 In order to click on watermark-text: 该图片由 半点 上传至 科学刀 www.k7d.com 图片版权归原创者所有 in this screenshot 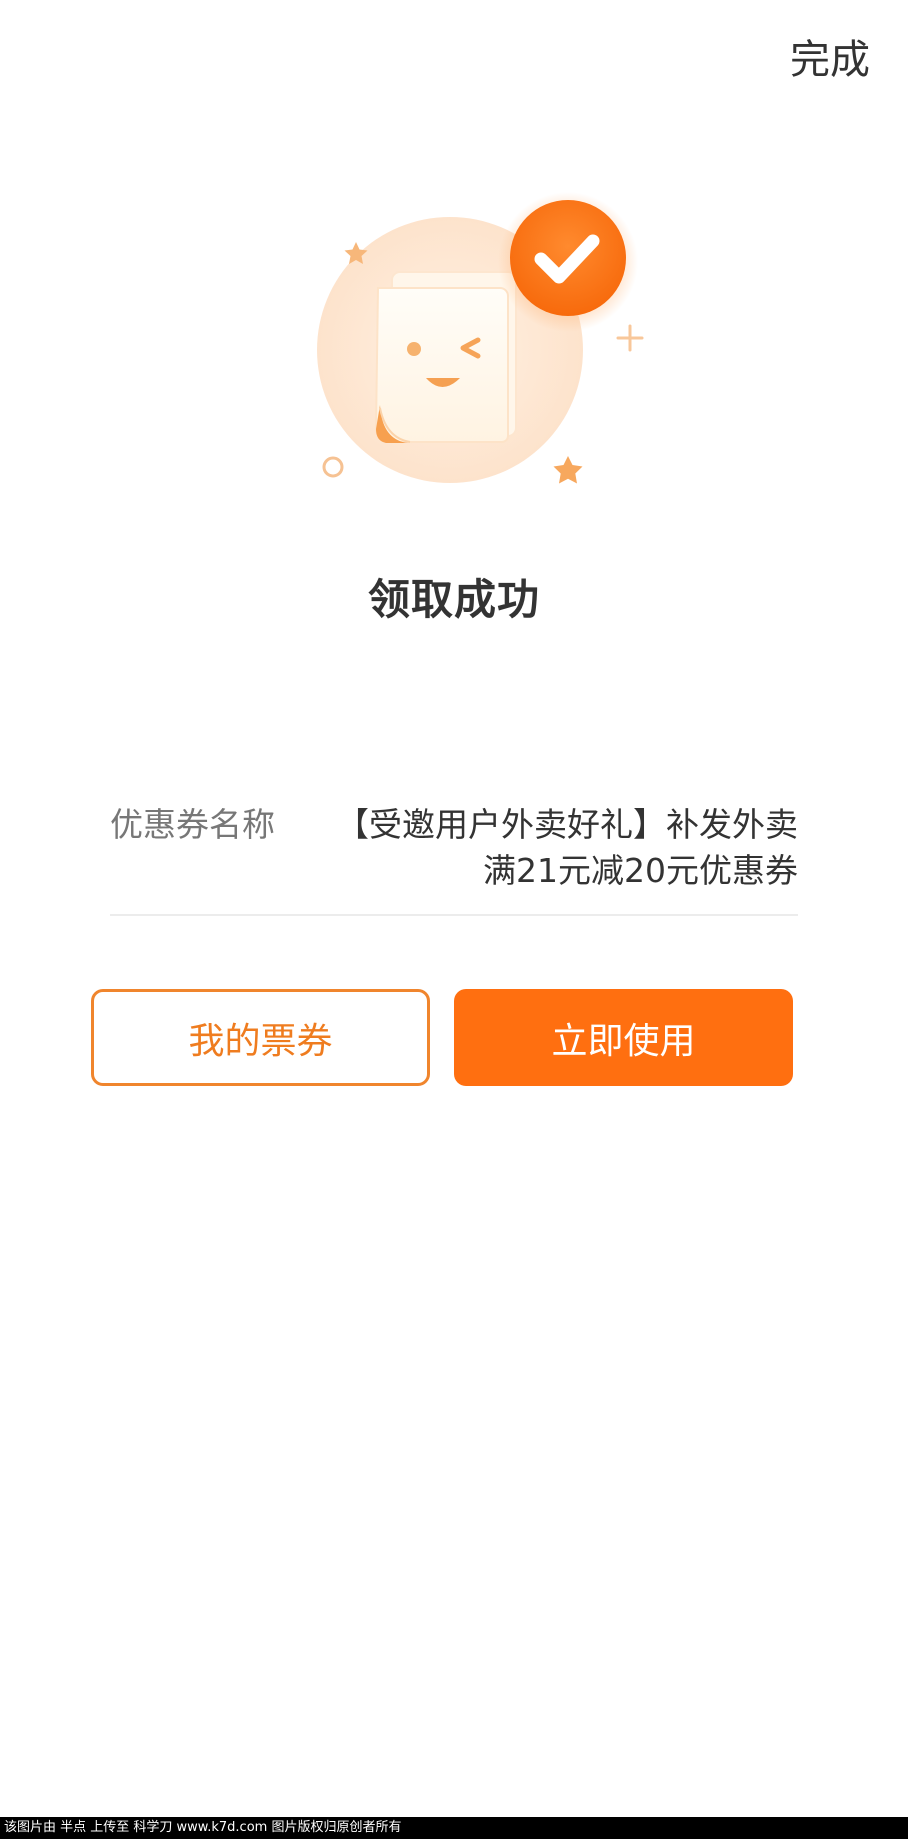, I will do `click(203, 1827)`.